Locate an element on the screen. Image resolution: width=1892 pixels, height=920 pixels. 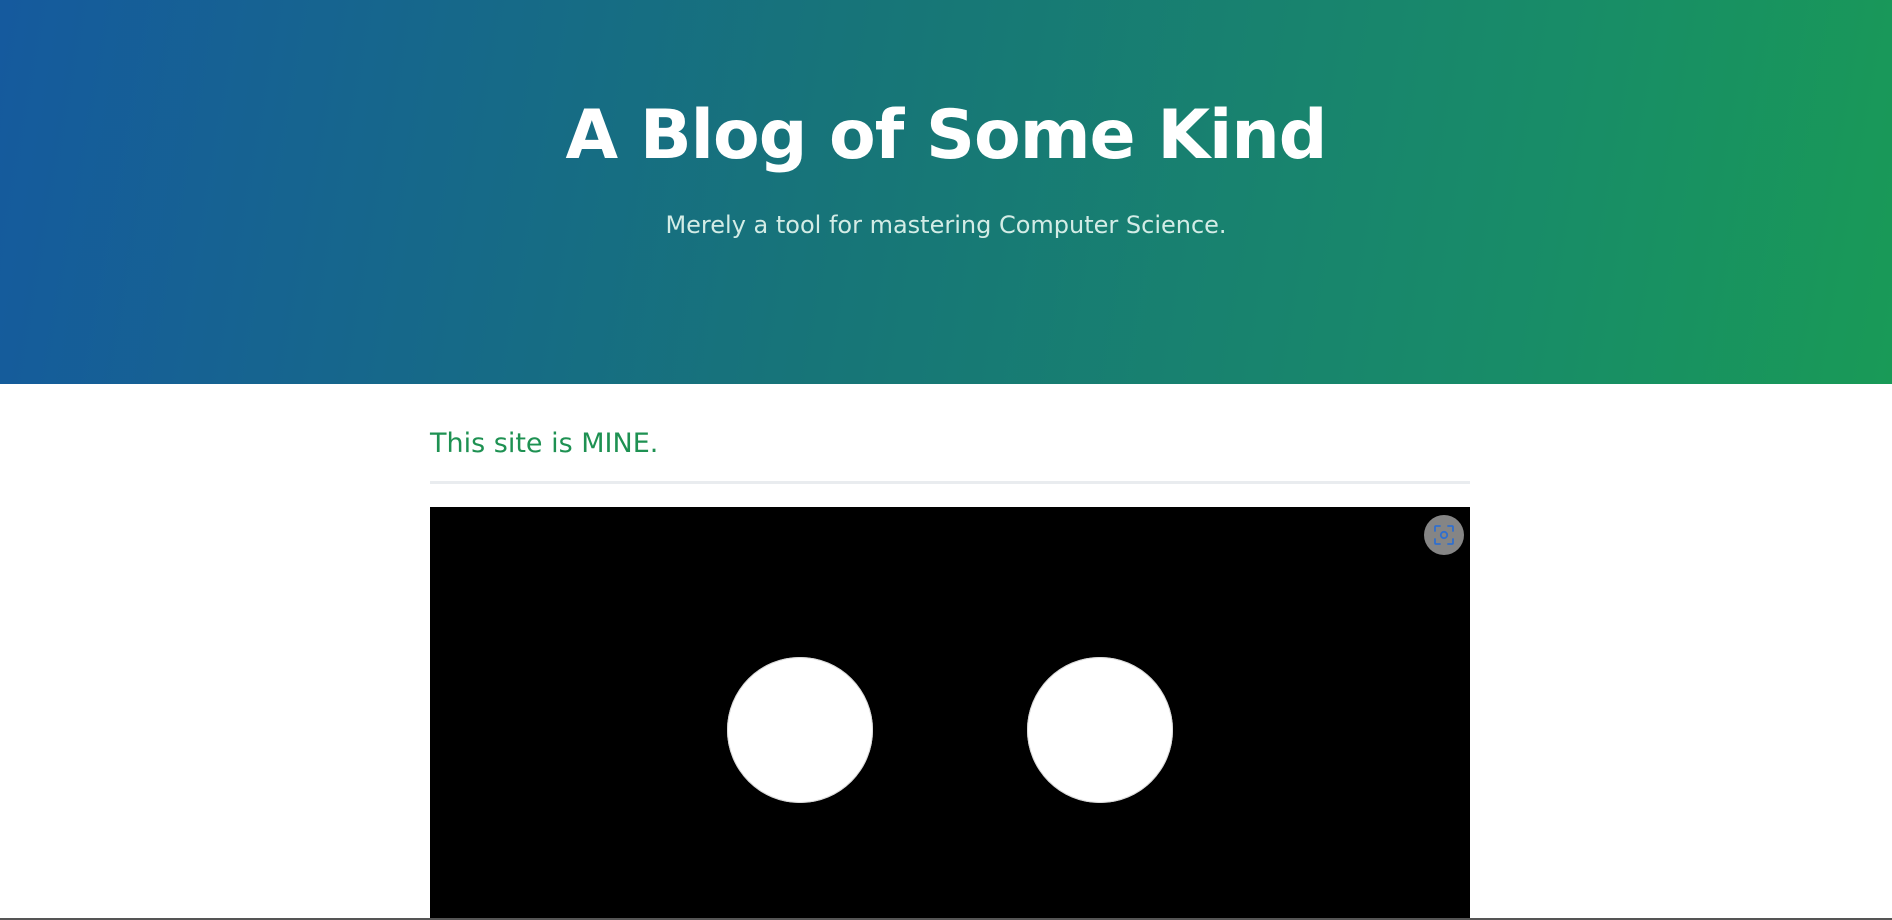
fullscreen-button is located at coordinates (1444, 535).